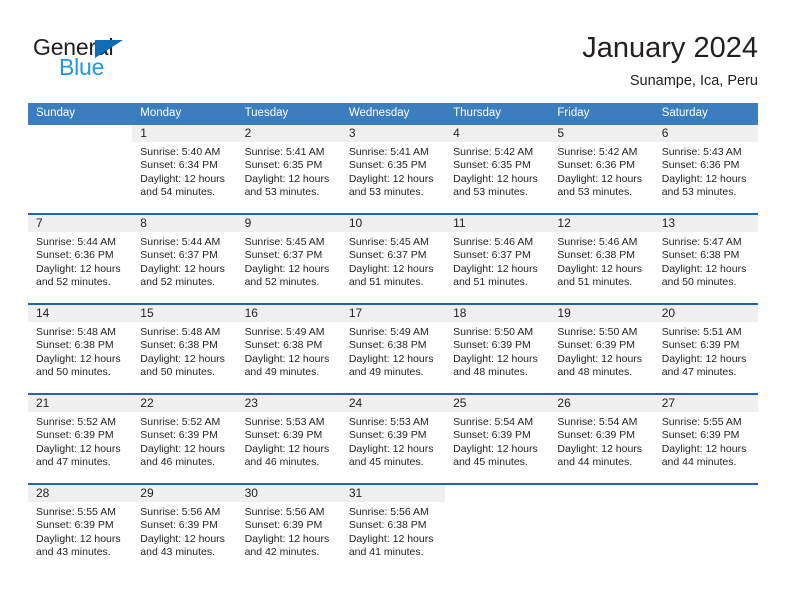 The width and height of the screenshot is (792, 612). What do you see at coordinates (177, 192) in the screenshot?
I see `day-detail-line: and 54 minutes.` at bounding box center [177, 192].